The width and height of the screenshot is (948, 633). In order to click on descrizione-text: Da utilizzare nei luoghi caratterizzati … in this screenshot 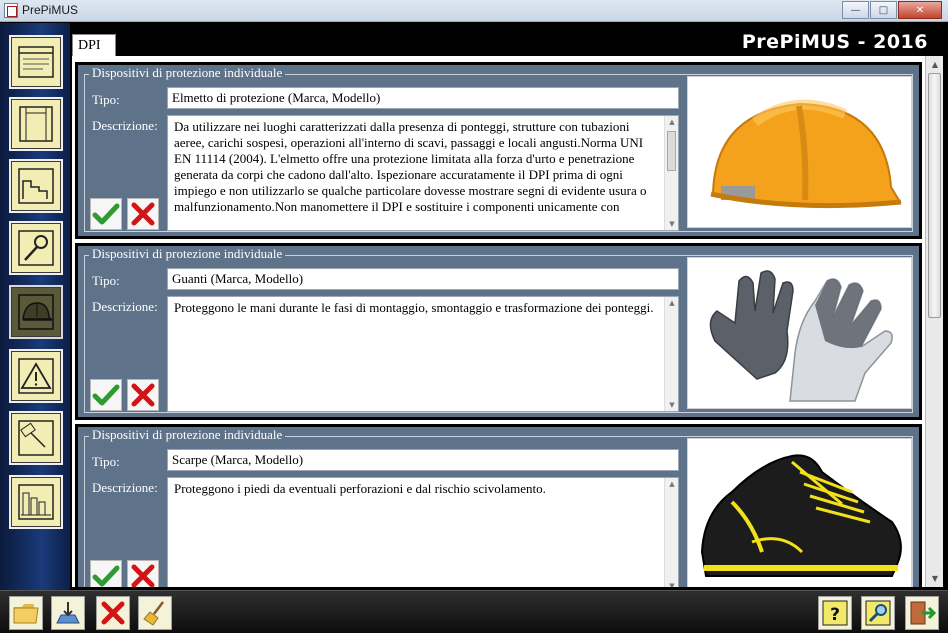, I will do `click(410, 166)`.